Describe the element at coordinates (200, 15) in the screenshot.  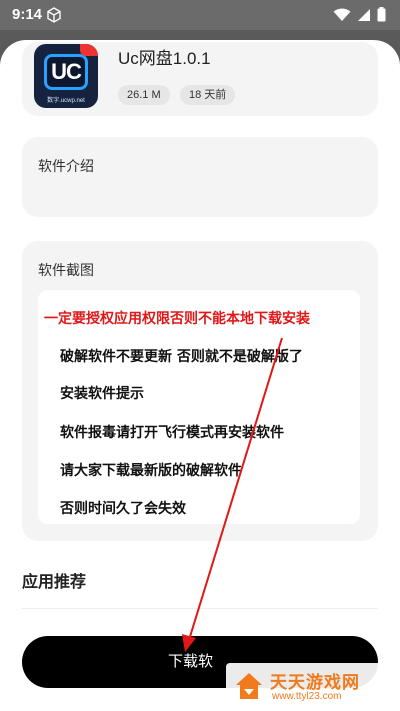
I see `status-bar: 9:14` at that location.